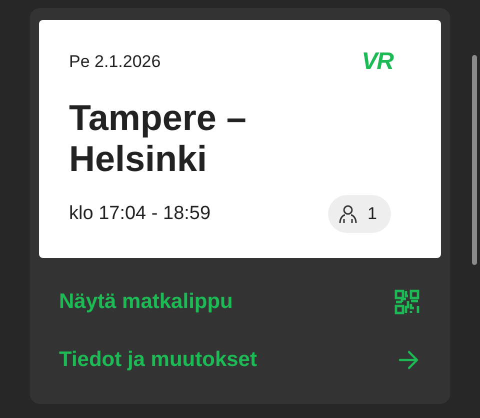 Image resolution: width=480 pixels, height=418 pixels. Describe the element at coordinates (348, 214) in the screenshot. I see `person-icon` at that location.